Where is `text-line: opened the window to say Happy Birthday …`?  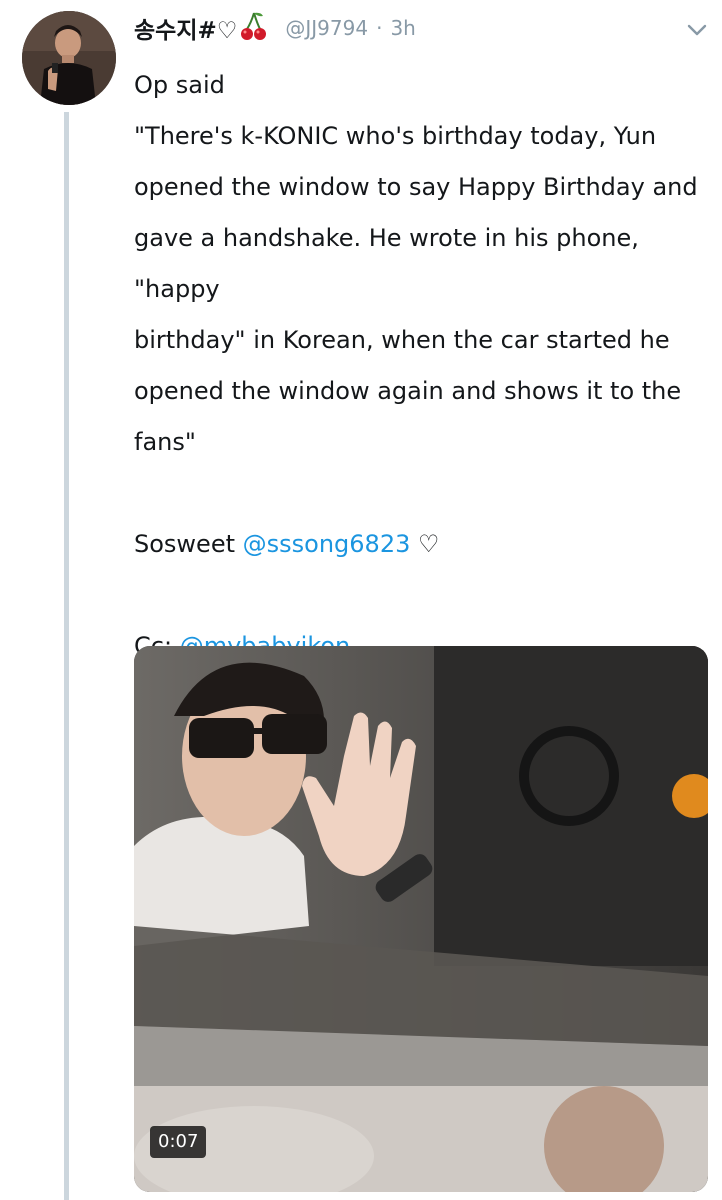
text-line: opened the window to say Happy Birthday … is located at coordinates (416, 187).